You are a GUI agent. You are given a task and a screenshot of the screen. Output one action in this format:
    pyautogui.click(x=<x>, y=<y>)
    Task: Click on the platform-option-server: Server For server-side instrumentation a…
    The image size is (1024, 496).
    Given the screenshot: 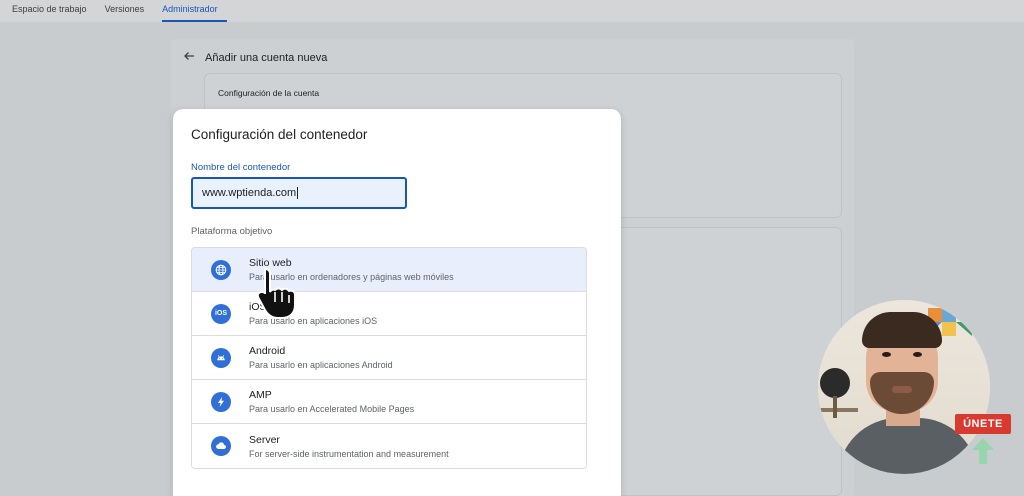 What is the action you would take?
    pyautogui.click(x=389, y=446)
    